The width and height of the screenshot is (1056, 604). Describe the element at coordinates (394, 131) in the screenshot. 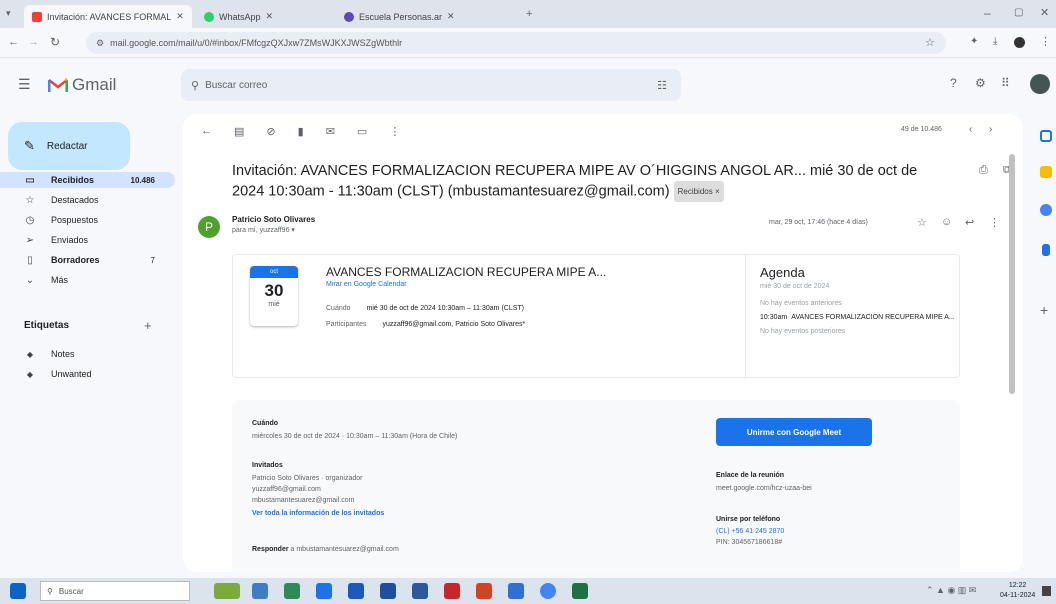

I see `more-options-icon: ⋮` at that location.